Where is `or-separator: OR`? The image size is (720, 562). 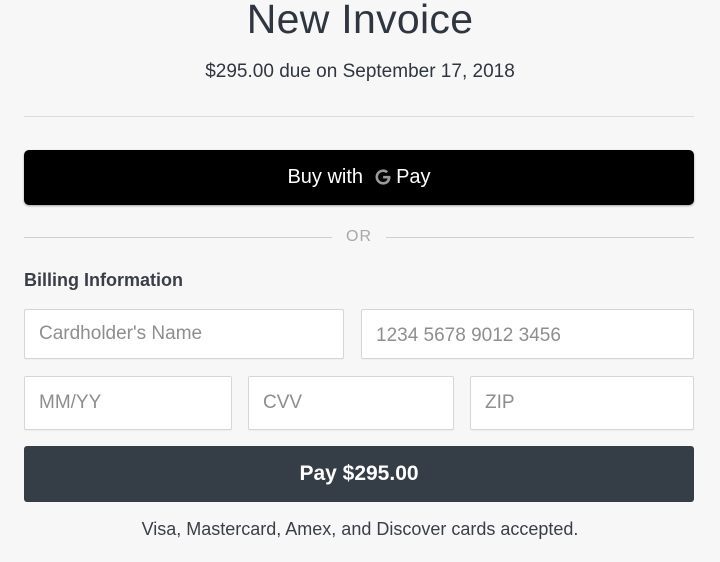 or-separator: OR is located at coordinates (359, 237).